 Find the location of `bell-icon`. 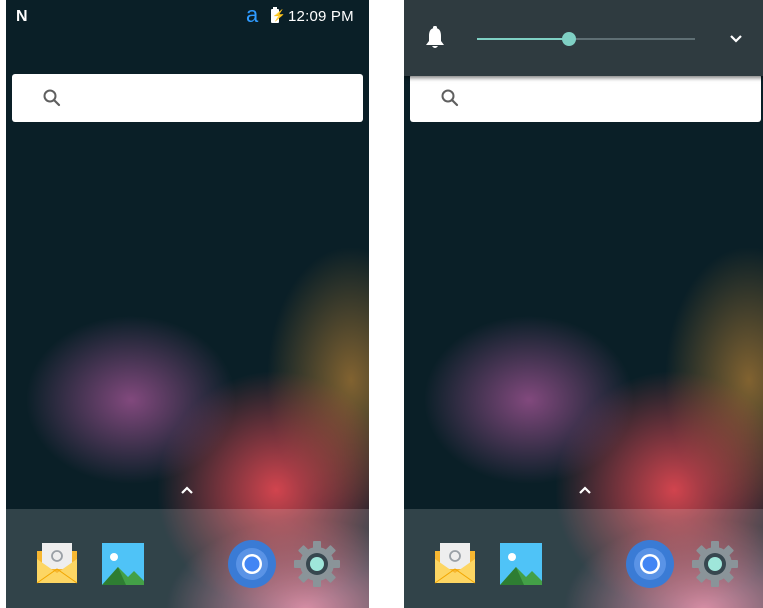

bell-icon is located at coordinates (435, 38).